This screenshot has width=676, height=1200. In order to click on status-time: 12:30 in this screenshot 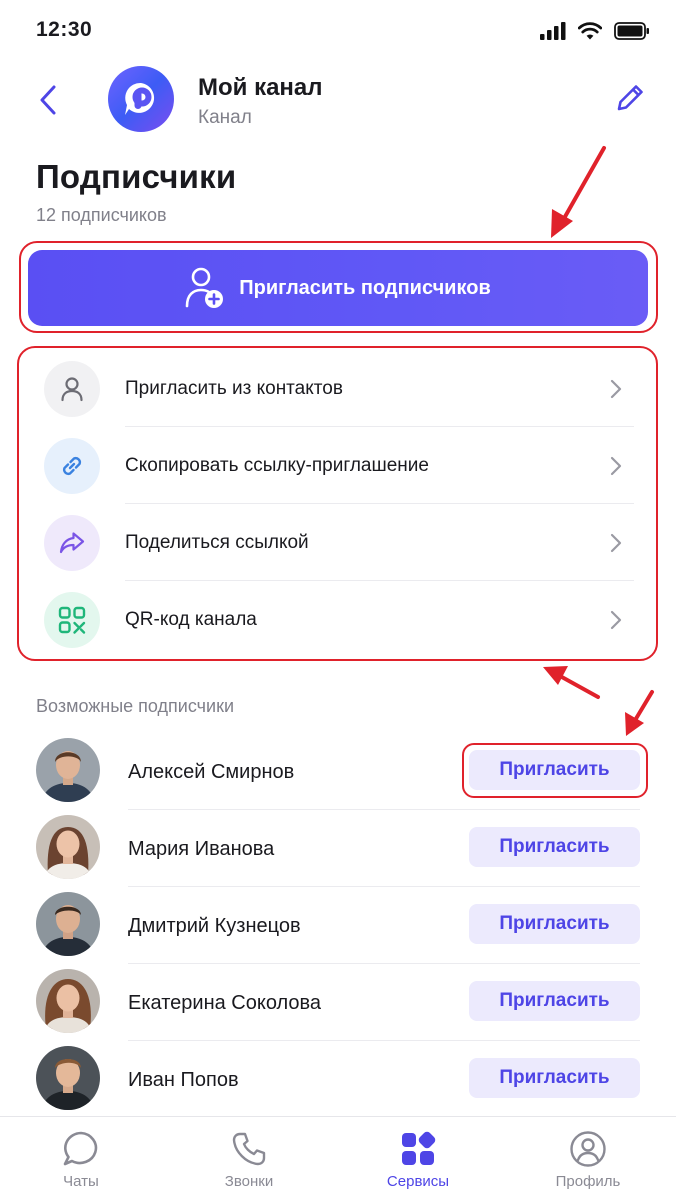, I will do `click(64, 29)`.